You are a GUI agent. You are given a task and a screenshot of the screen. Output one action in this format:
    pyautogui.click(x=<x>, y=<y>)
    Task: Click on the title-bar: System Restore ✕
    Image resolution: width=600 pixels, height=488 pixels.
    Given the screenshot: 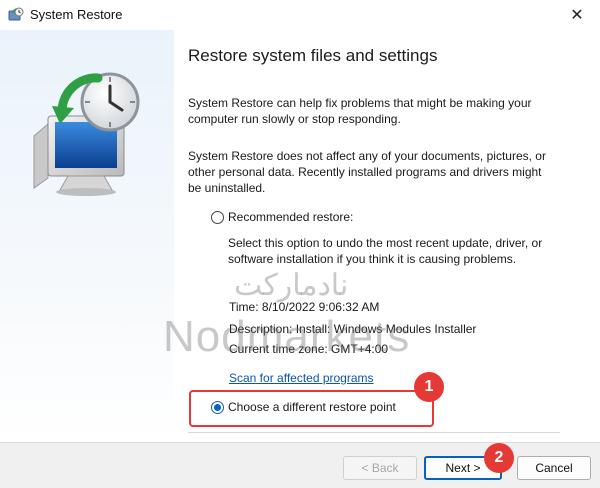 What is the action you would take?
    pyautogui.click(x=300, y=15)
    